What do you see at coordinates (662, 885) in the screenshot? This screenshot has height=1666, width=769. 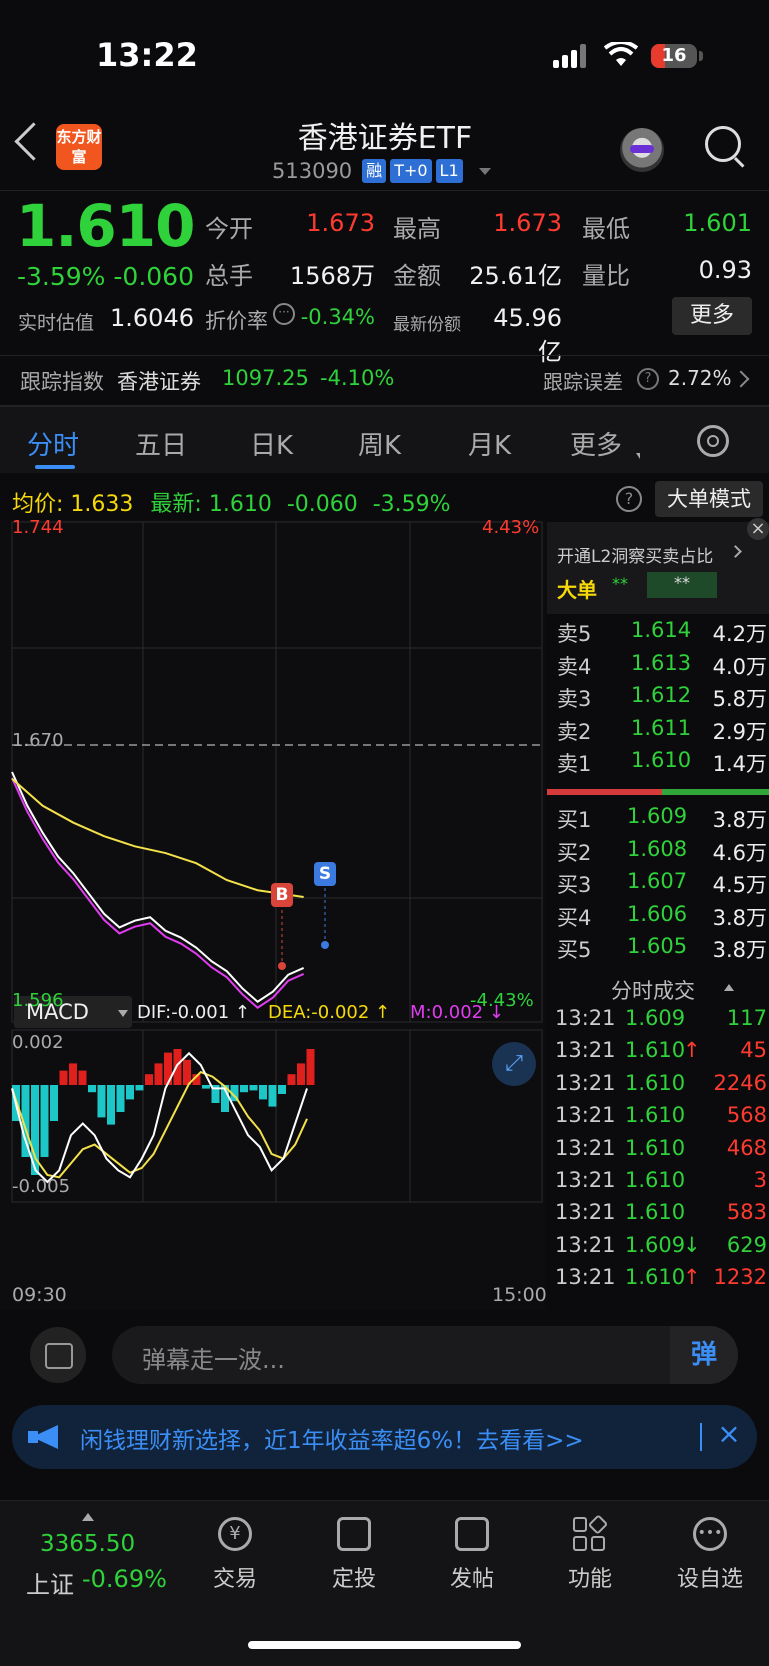 I see `bid-row: 买3 1.607 4.5万` at bounding box center [662, 885].